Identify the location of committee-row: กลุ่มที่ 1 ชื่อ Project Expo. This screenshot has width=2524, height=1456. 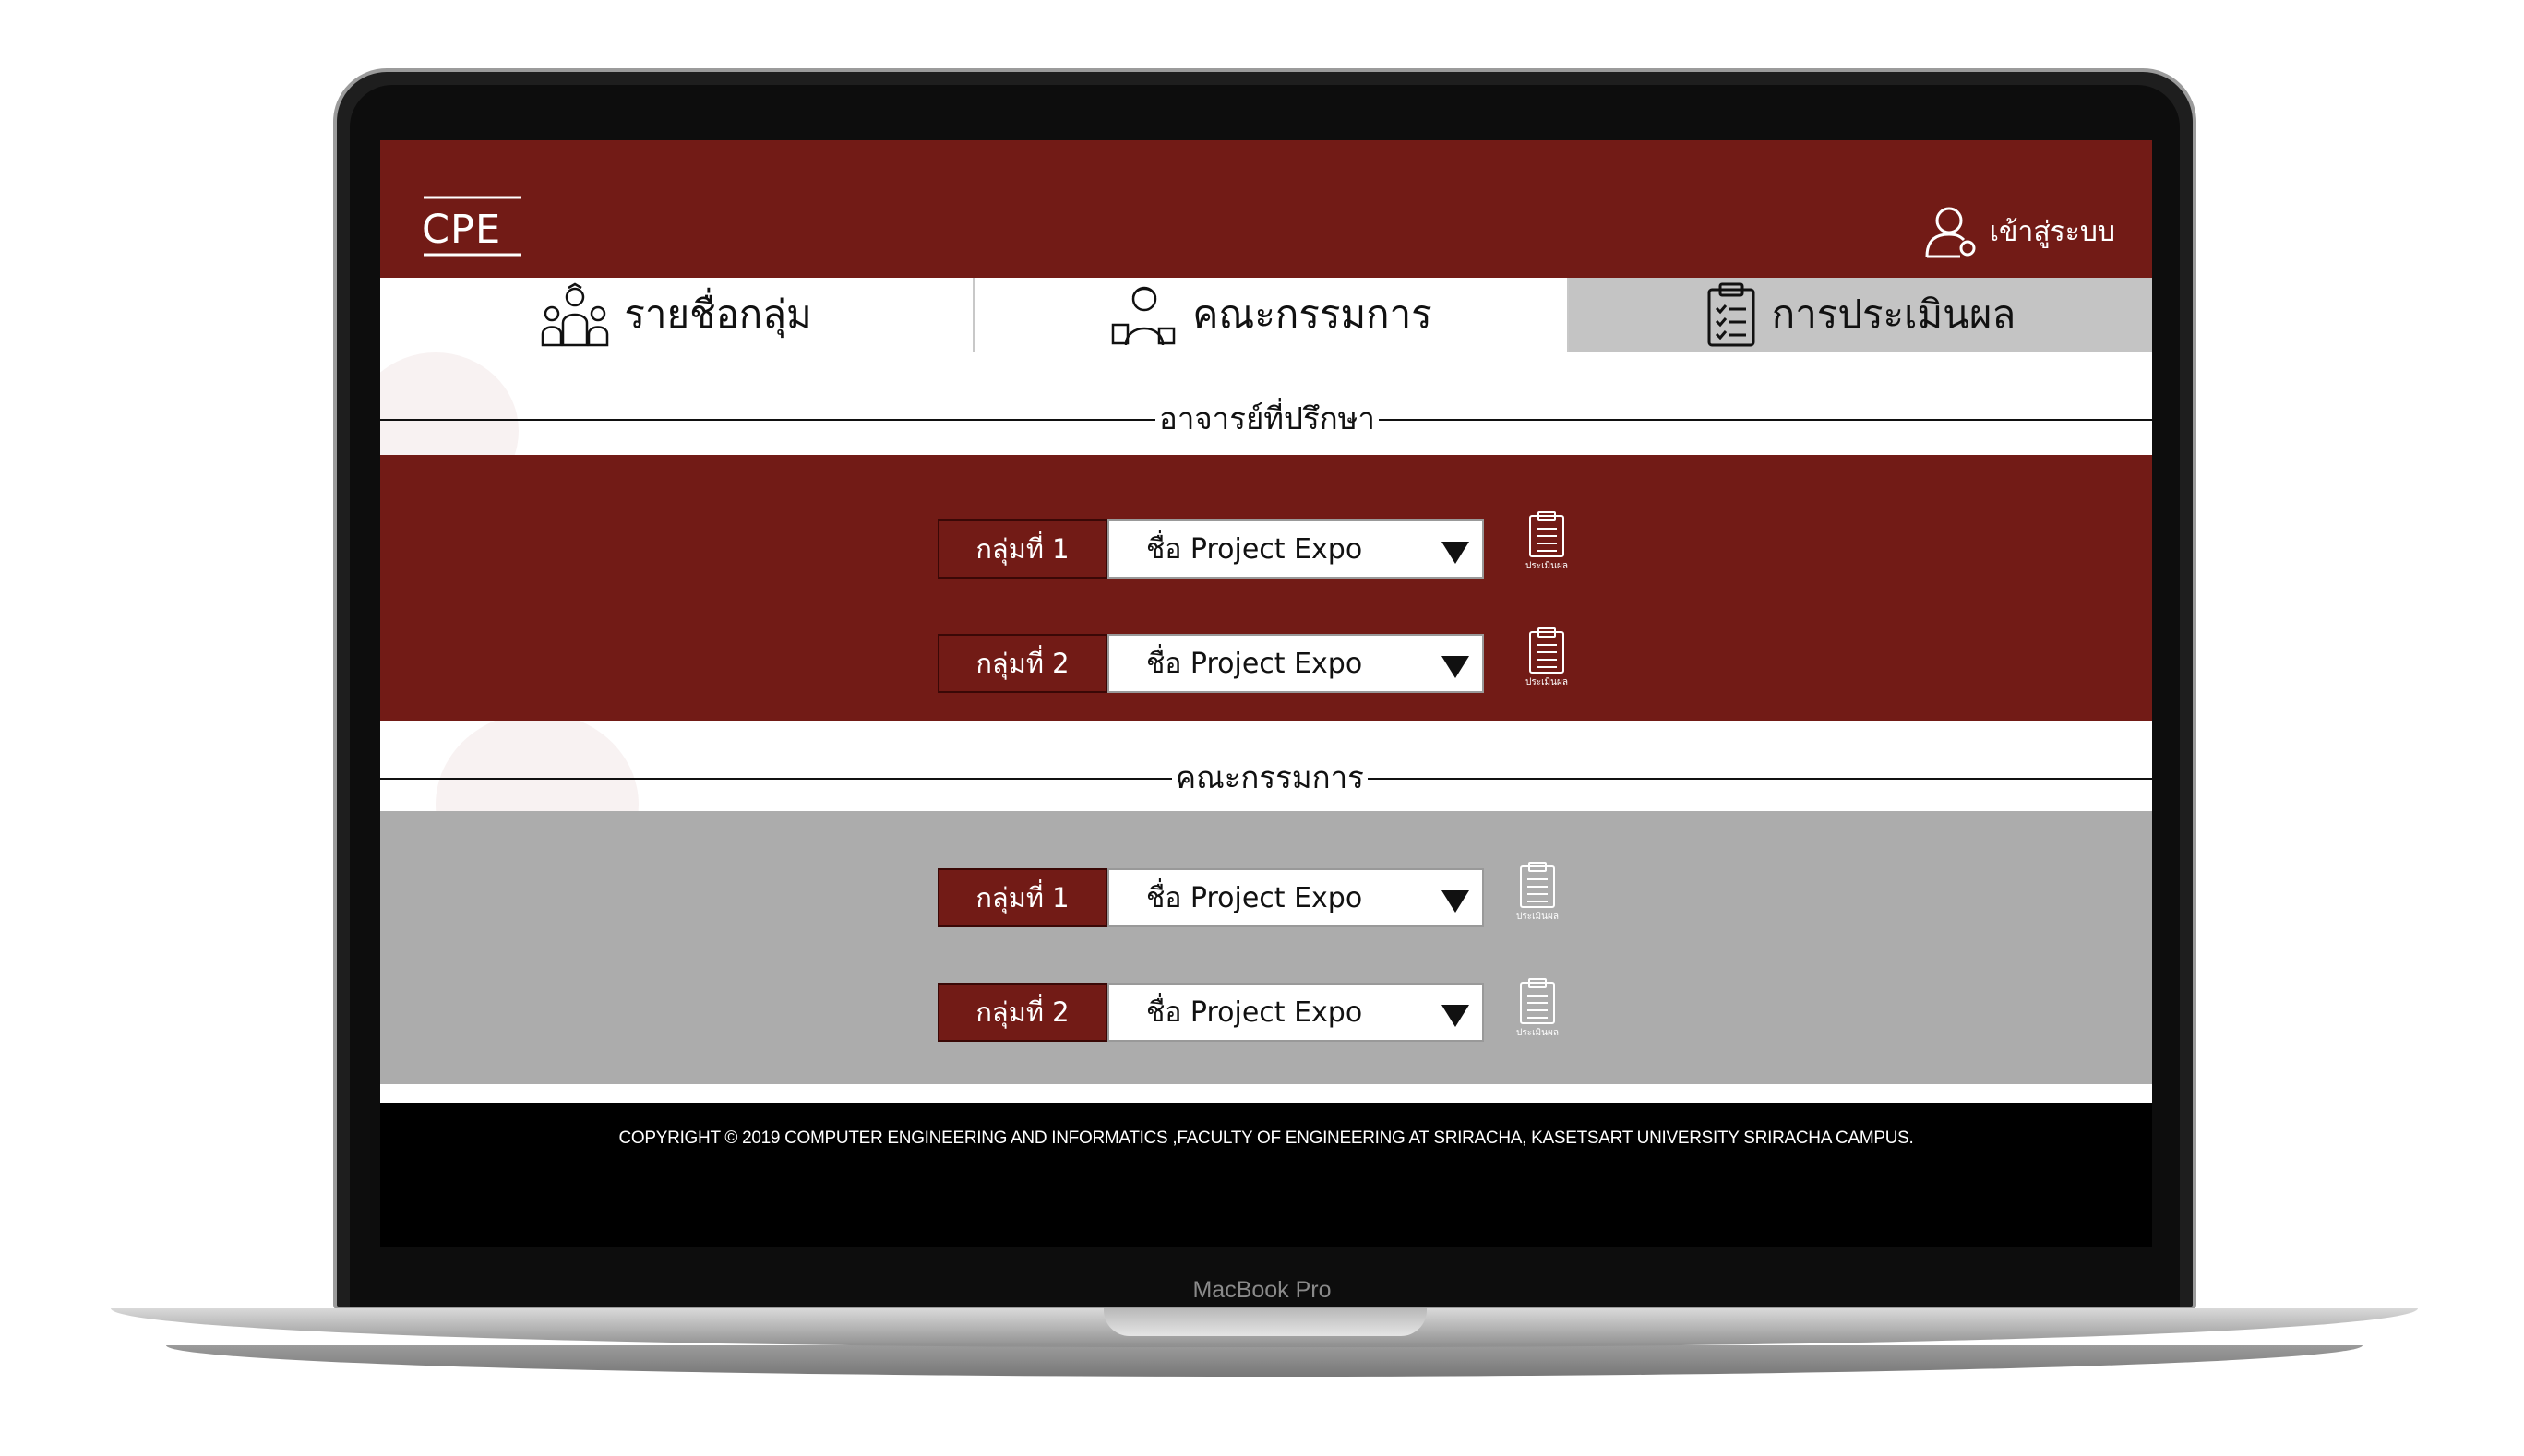
(1217, 897).